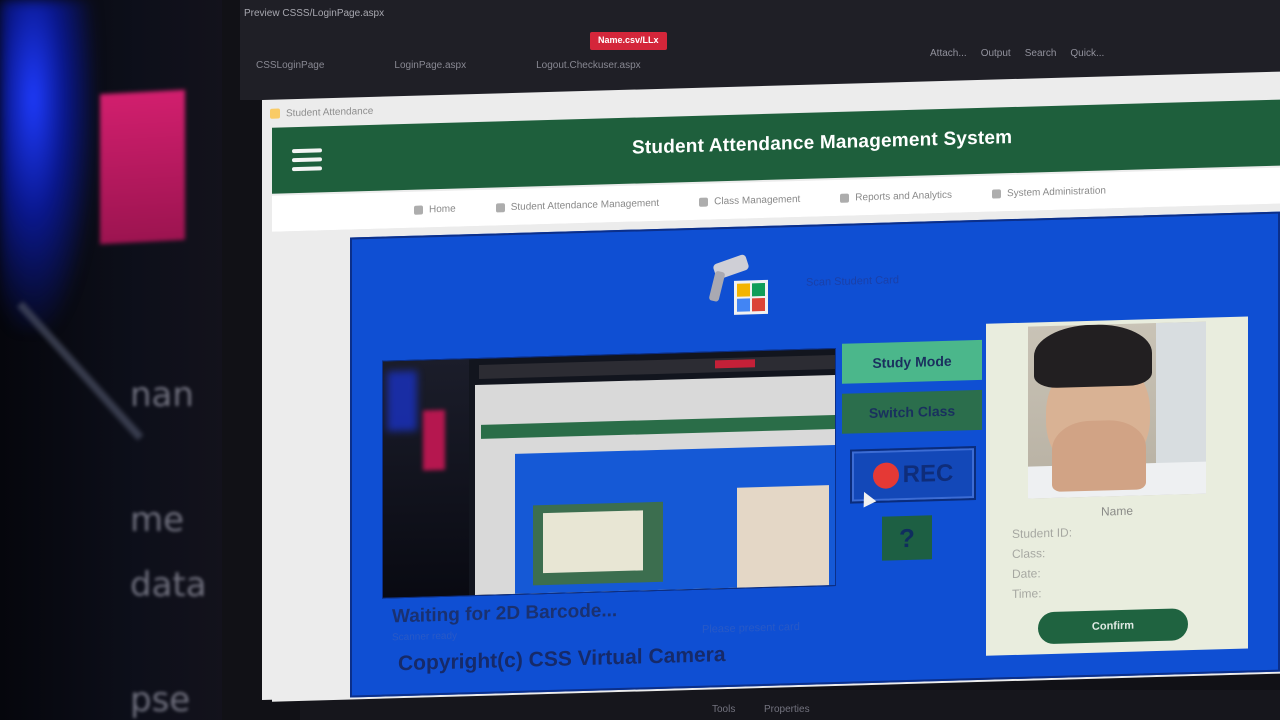 This screenshot has width=1280, height=720. I want to click on nav-label: Home, so click(442, 209).